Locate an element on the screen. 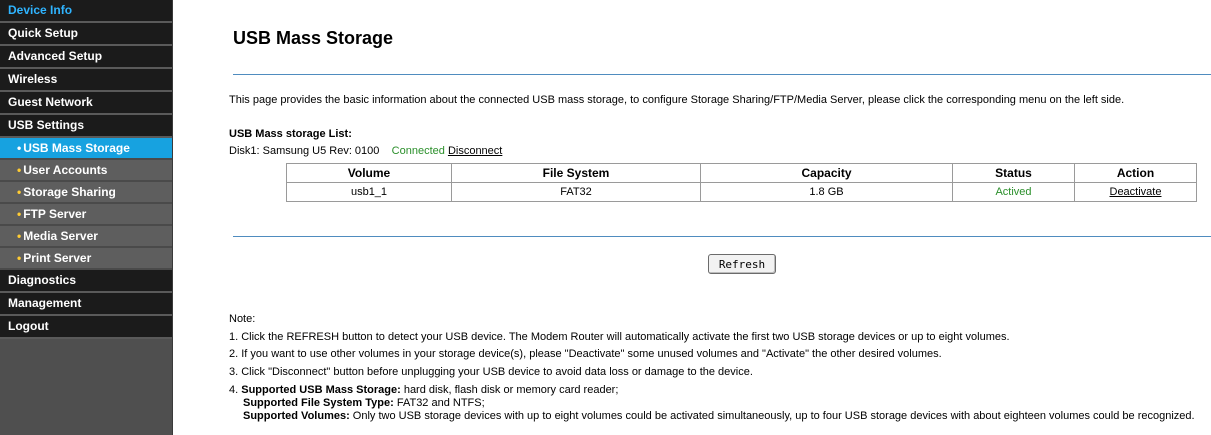  cell-status: Actived is located at coordinates (1013, 192).